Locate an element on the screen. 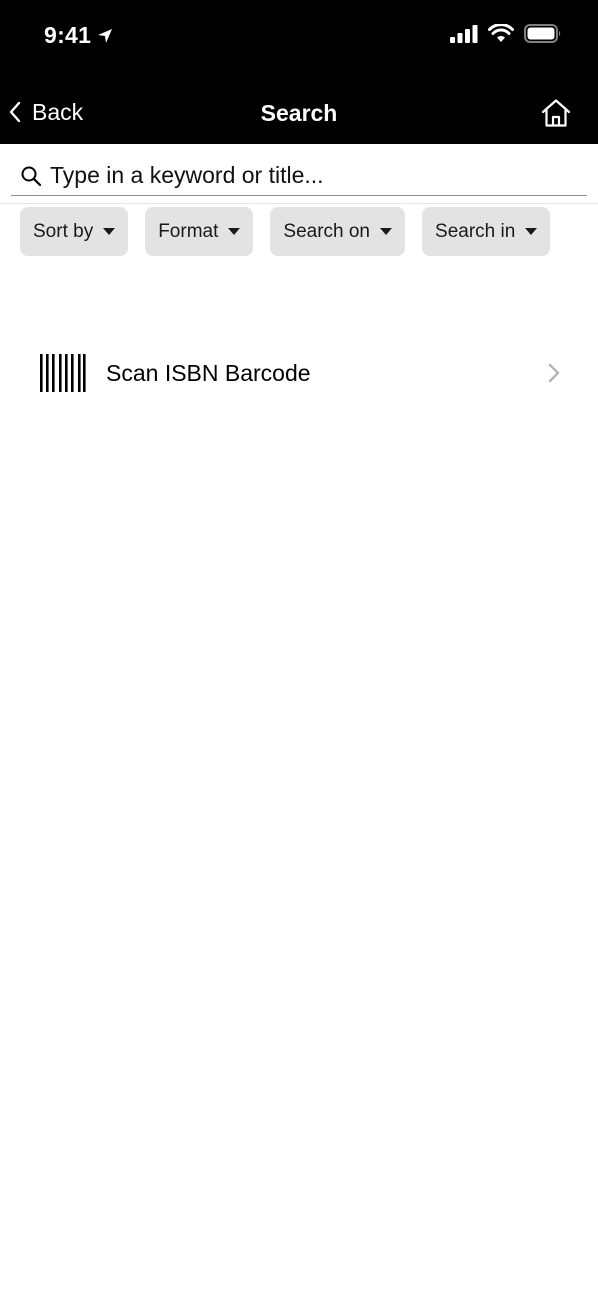 The height and width of the screenshot is (1300, 598). search-in-dropdown: Search in is located at coordinates (486, 231).